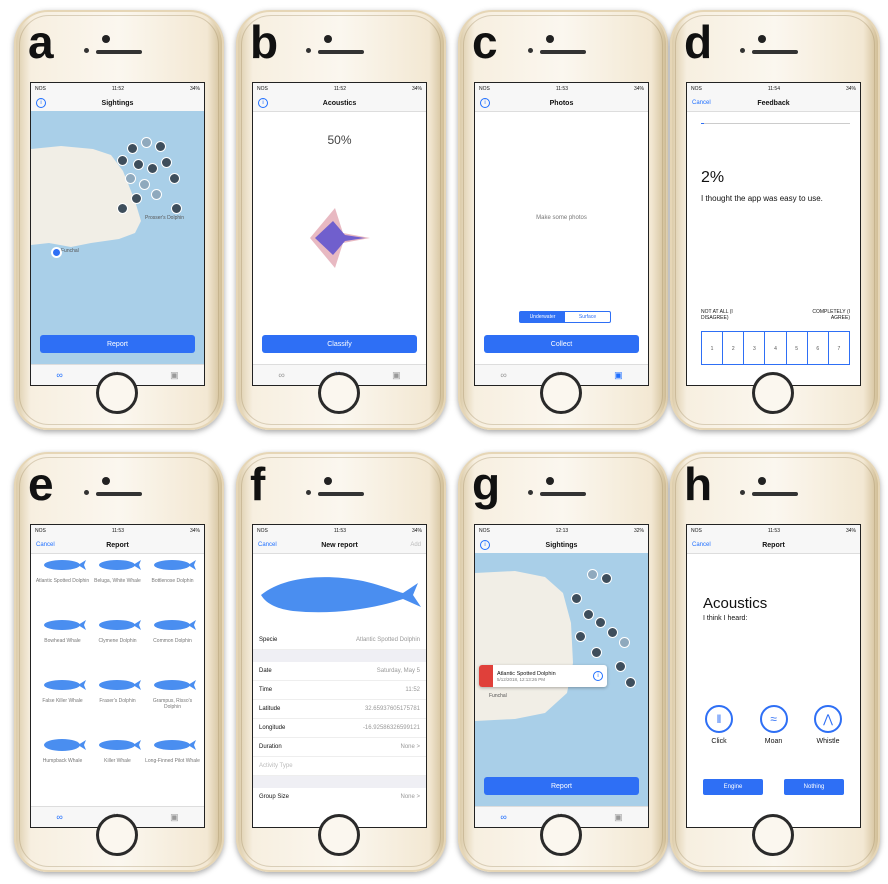  What do you see at coordinates (172, 707) in the screenshot?
I see `species-tile: Grampus, Risso's Dolphin` at bounding box center [172, 707].